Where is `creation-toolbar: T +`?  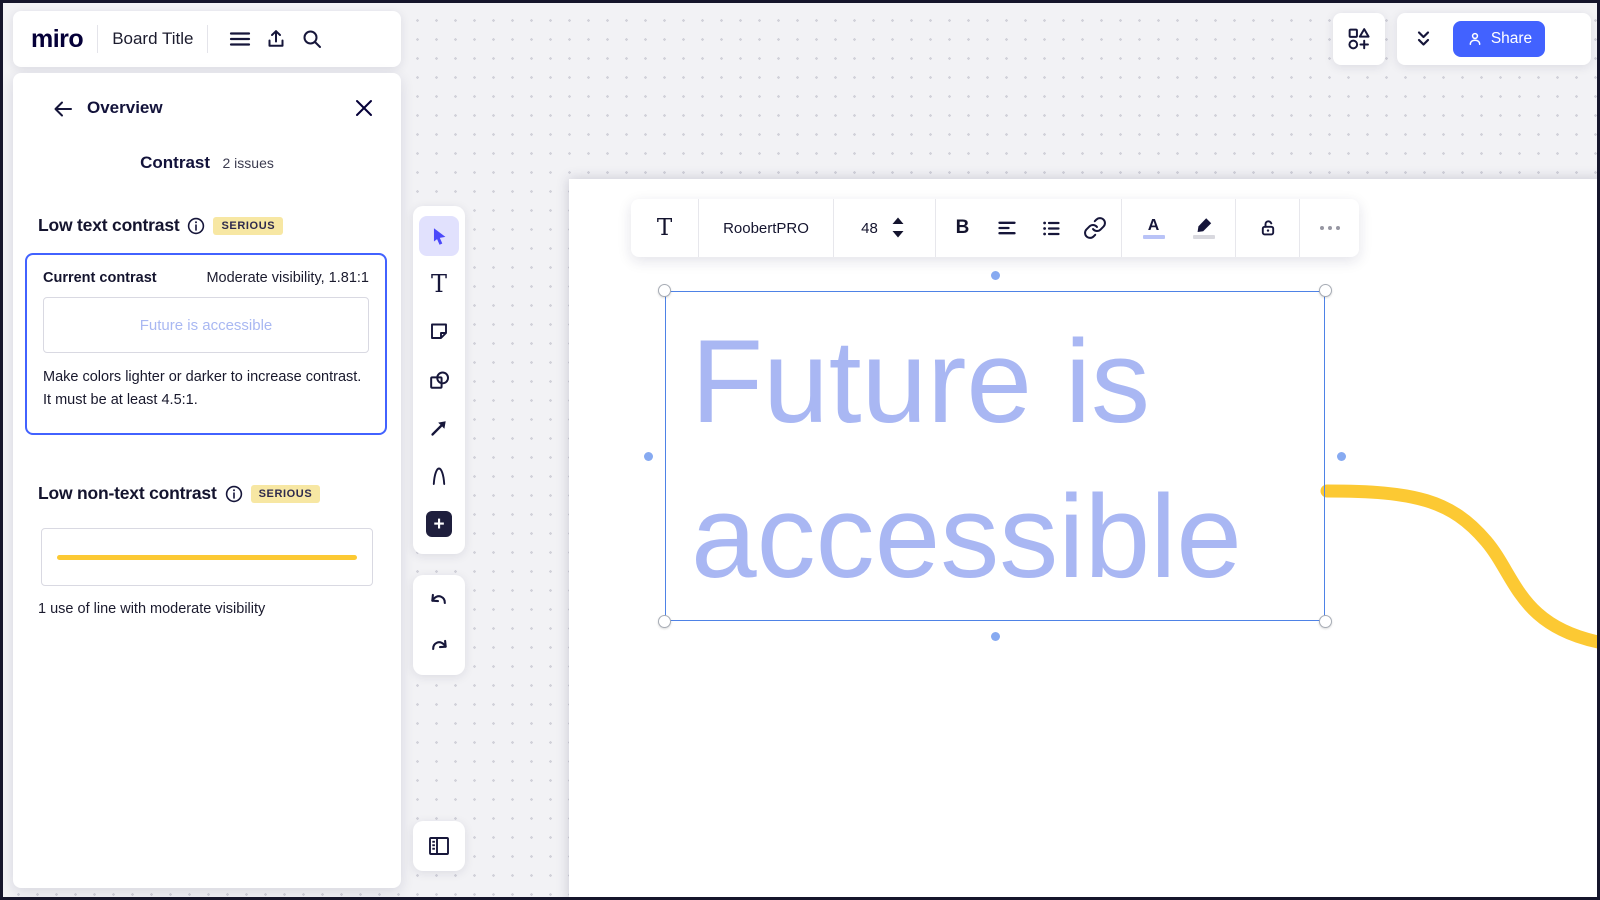
creation-toolbar: T + is located at coordinates (439, 380).